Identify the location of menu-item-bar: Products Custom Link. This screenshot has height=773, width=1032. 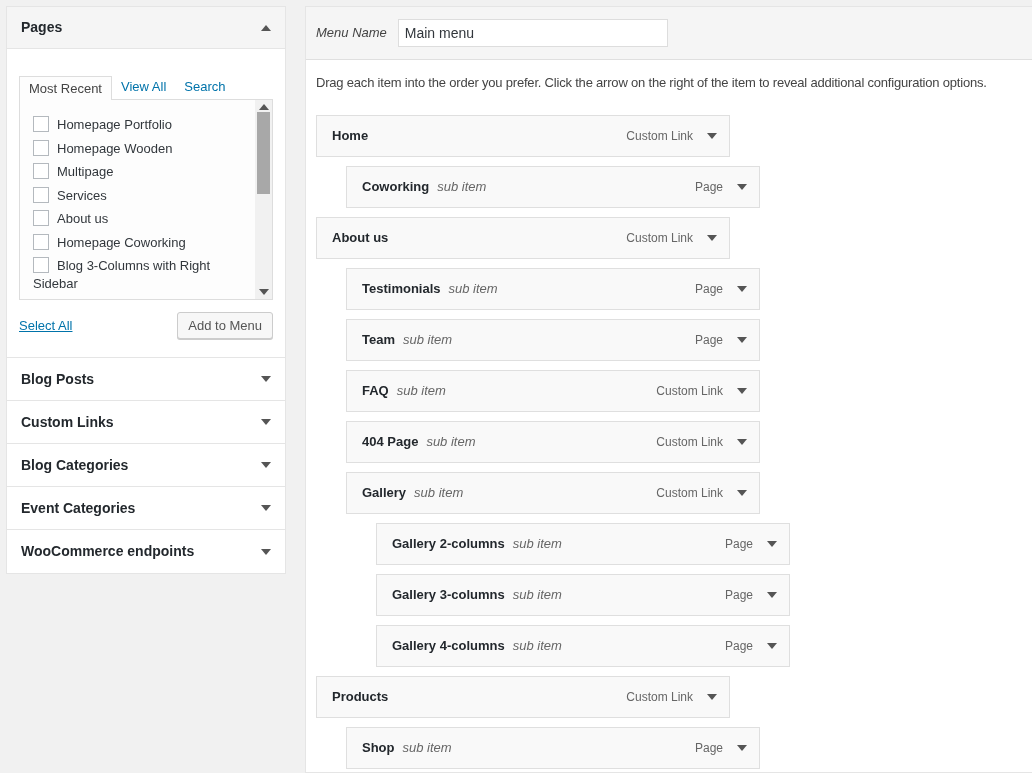
(523, 697).